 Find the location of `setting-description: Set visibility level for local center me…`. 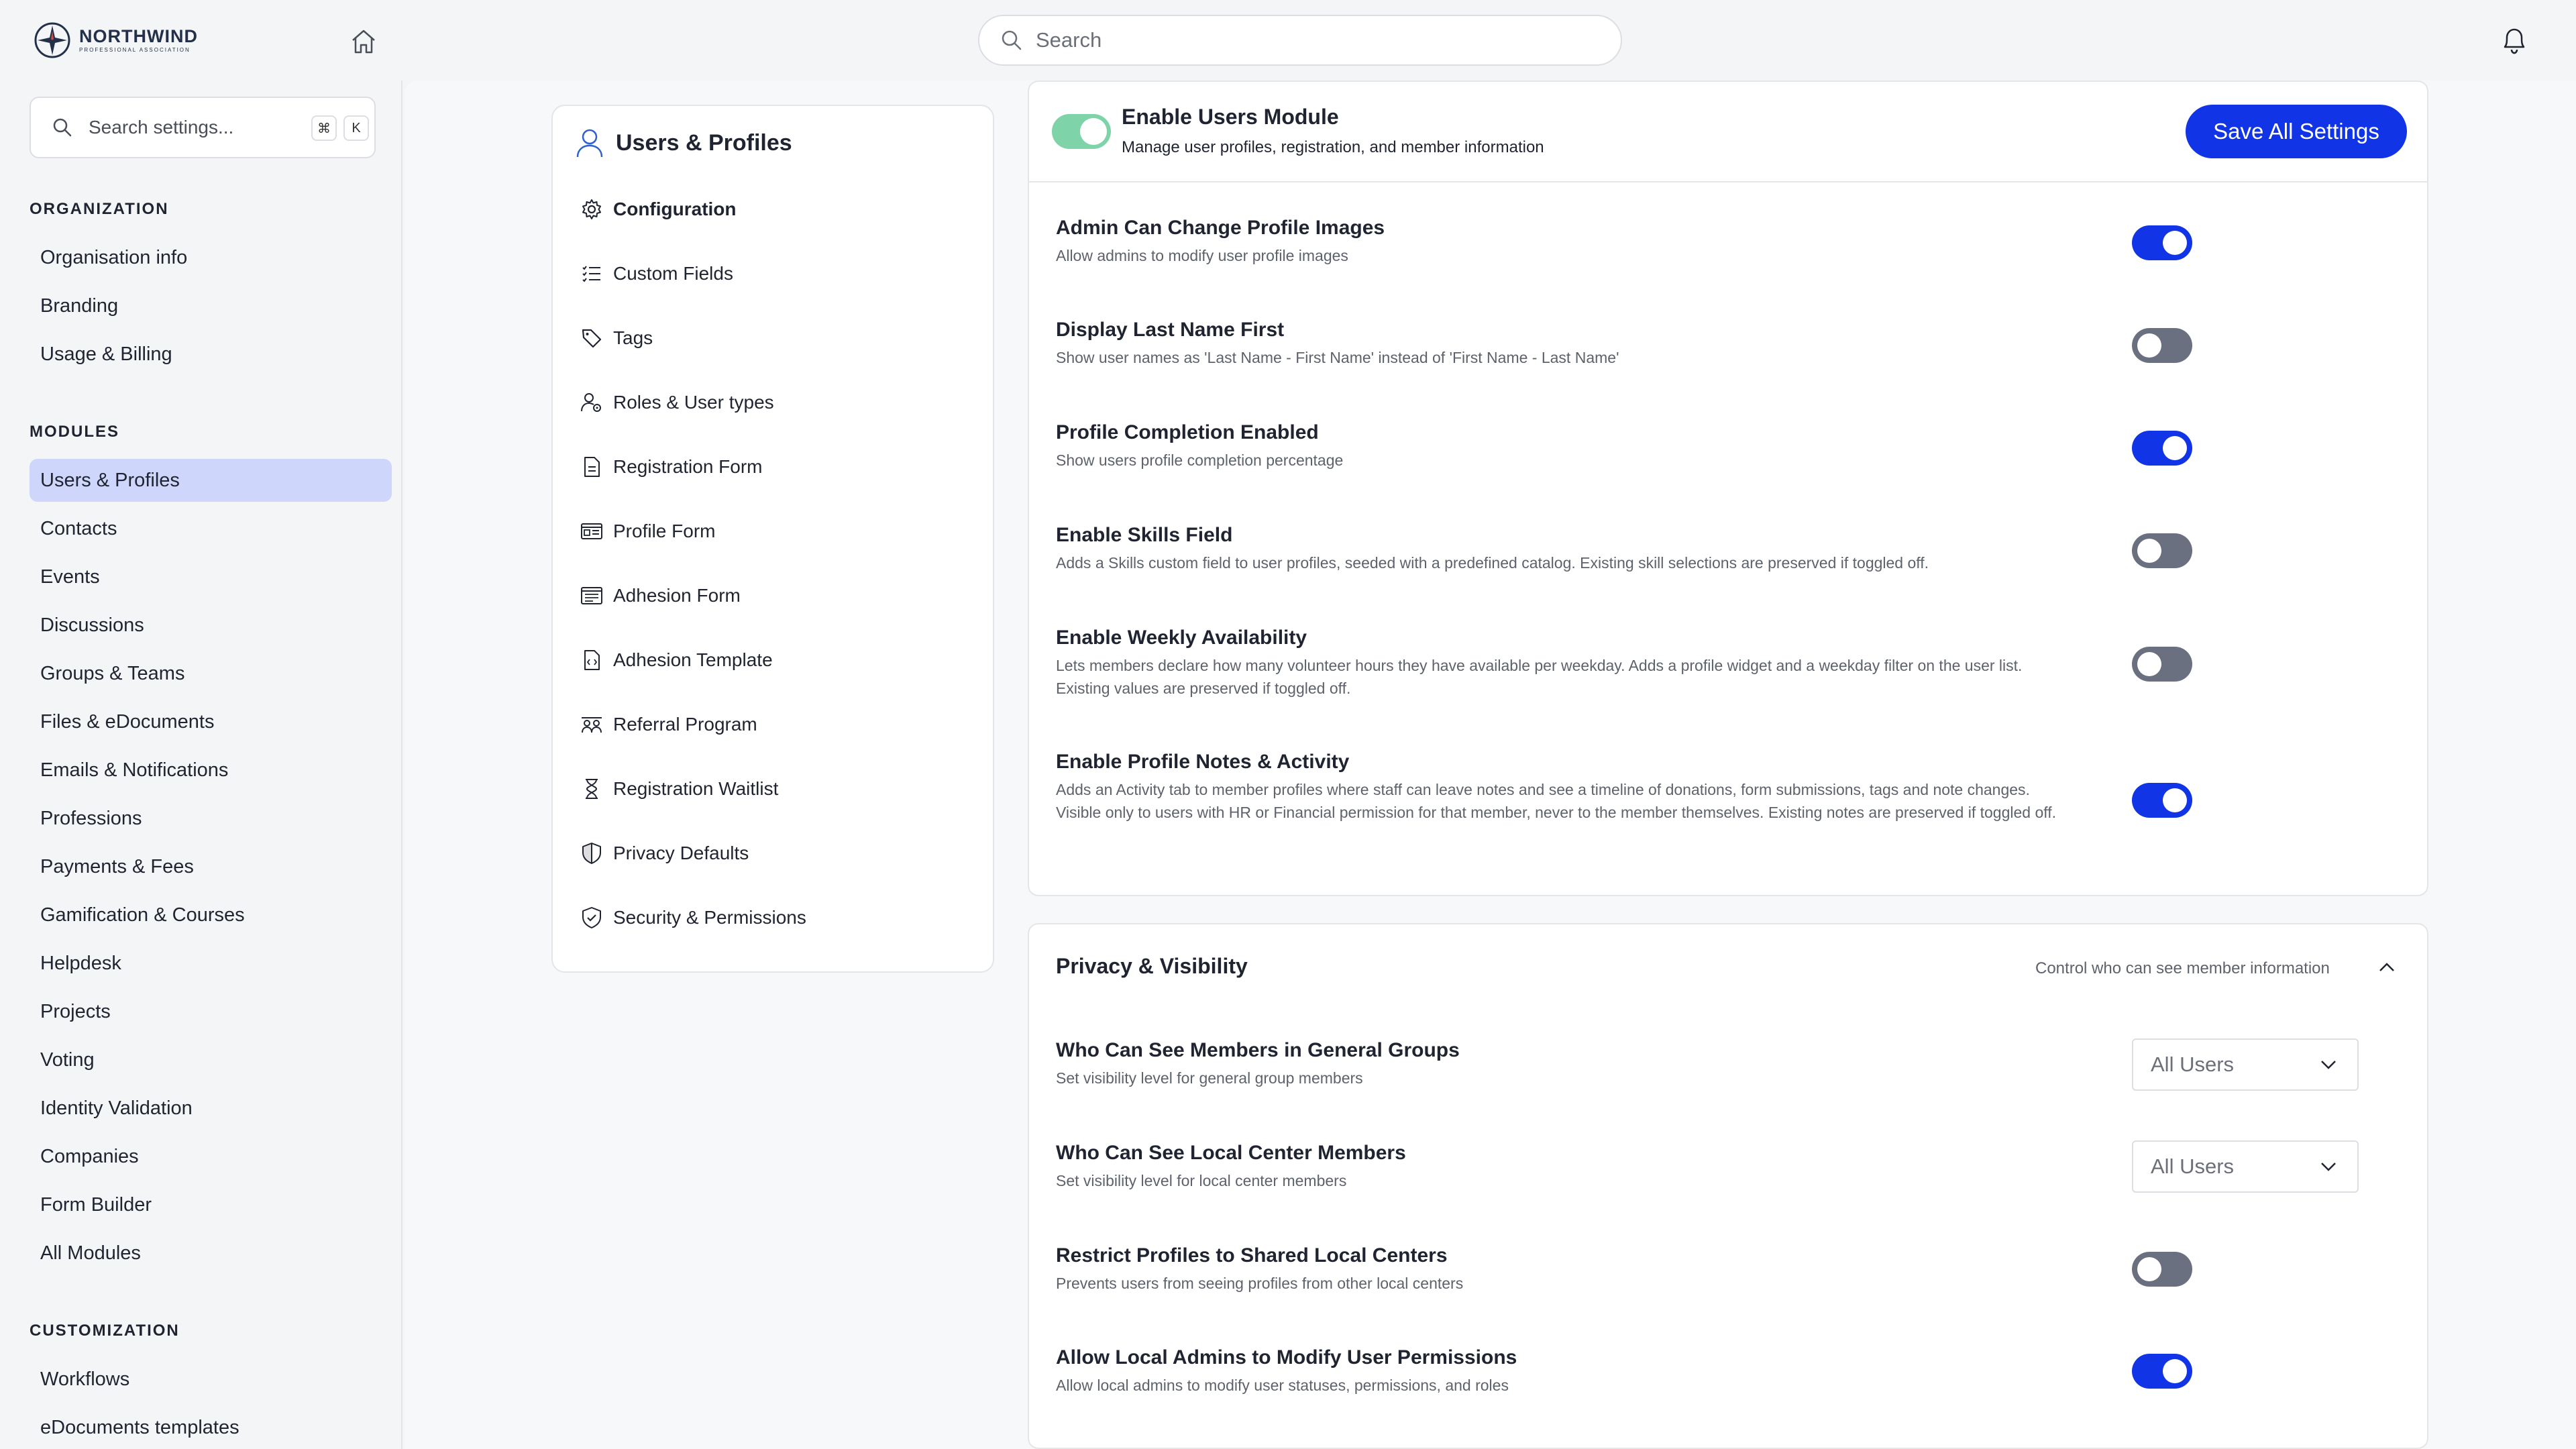

setting-description: Set visibility level for local center me… is located at coordinates (1201, 1180).